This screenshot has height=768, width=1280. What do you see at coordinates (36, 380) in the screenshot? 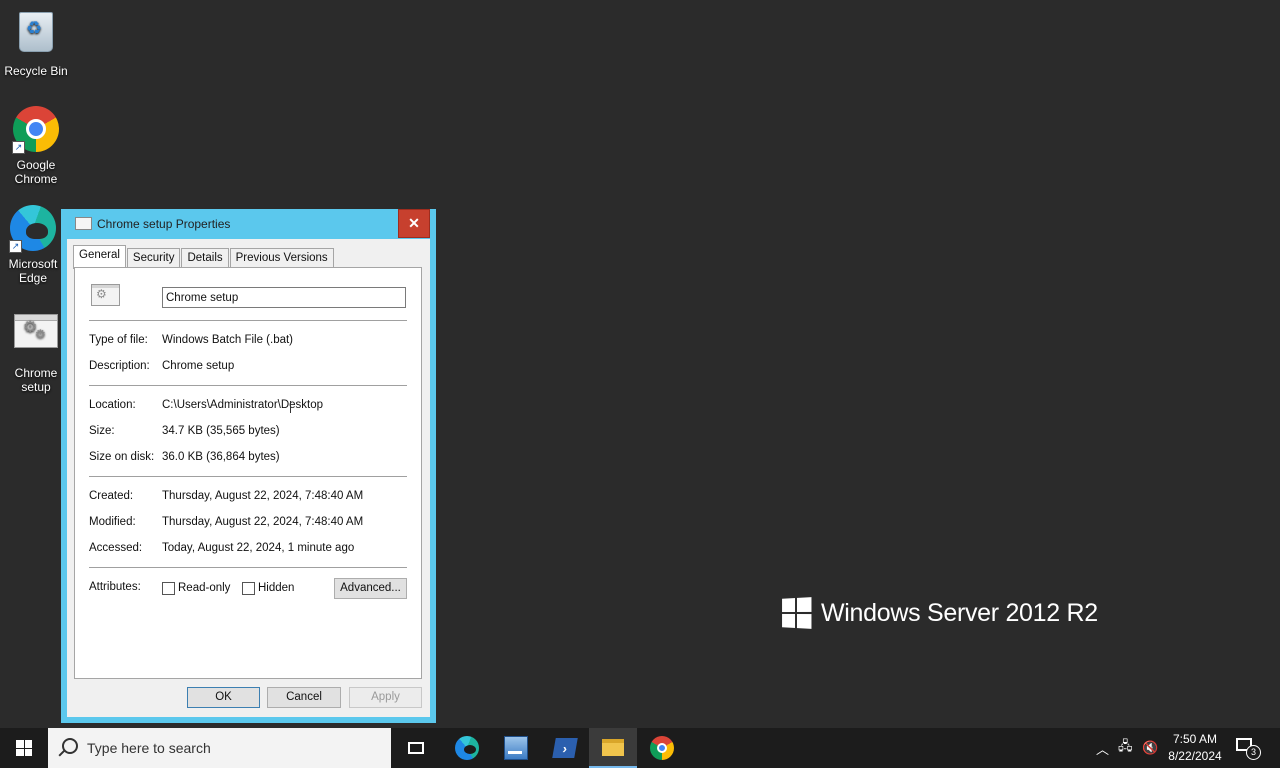
I see `desktop-icon-label: Chrome setup` at bounding box center [36, 380].